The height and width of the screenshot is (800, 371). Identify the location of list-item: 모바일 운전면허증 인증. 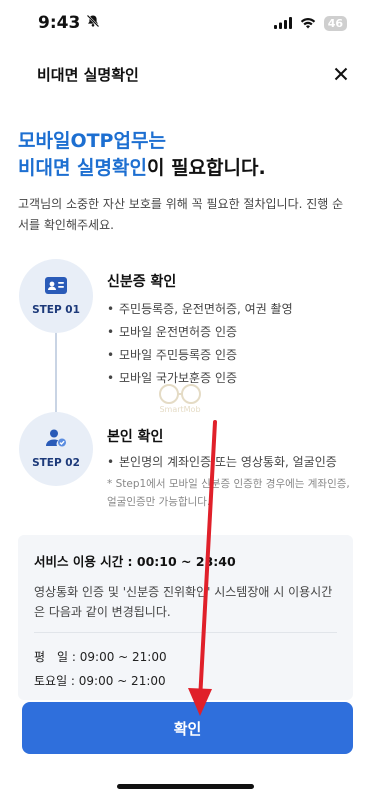
(200, 332).